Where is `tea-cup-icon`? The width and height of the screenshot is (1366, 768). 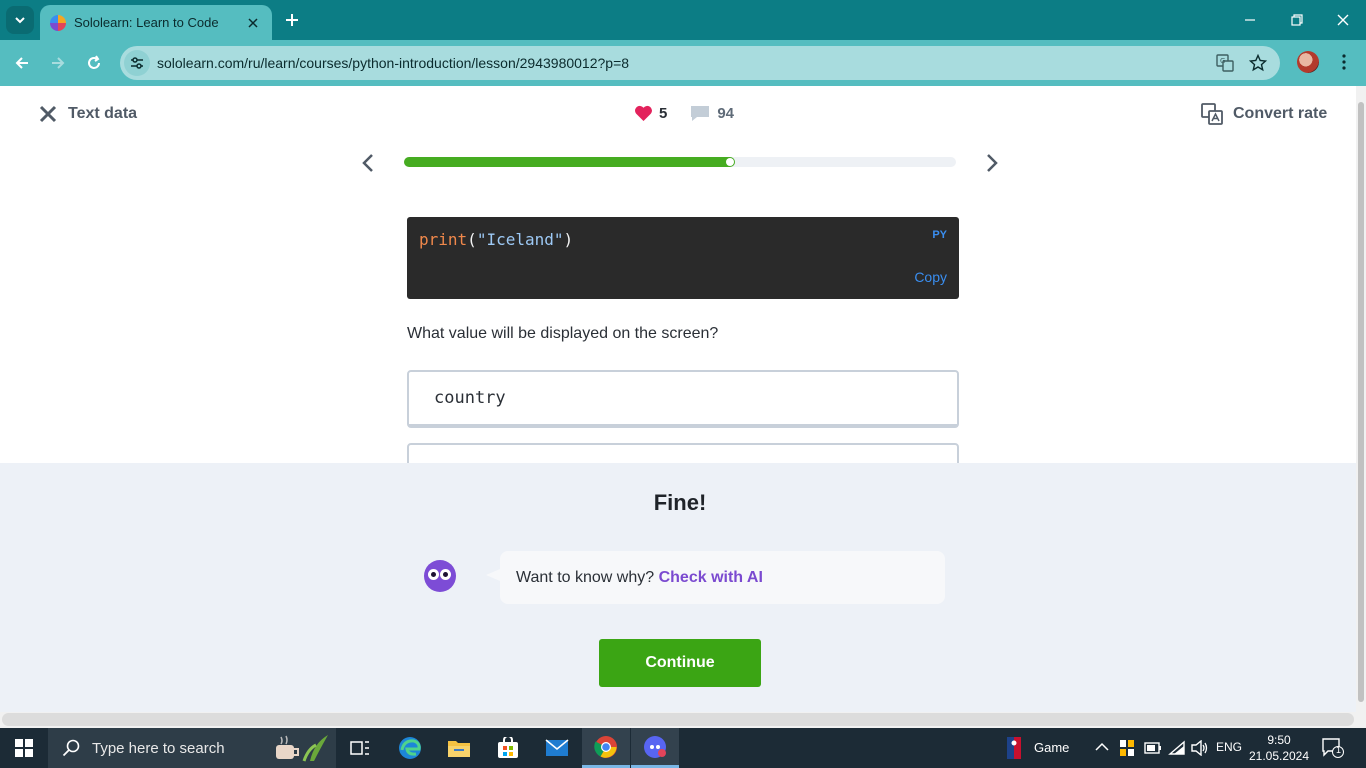 tea-cup-icon is located at coordinates (302, 748).